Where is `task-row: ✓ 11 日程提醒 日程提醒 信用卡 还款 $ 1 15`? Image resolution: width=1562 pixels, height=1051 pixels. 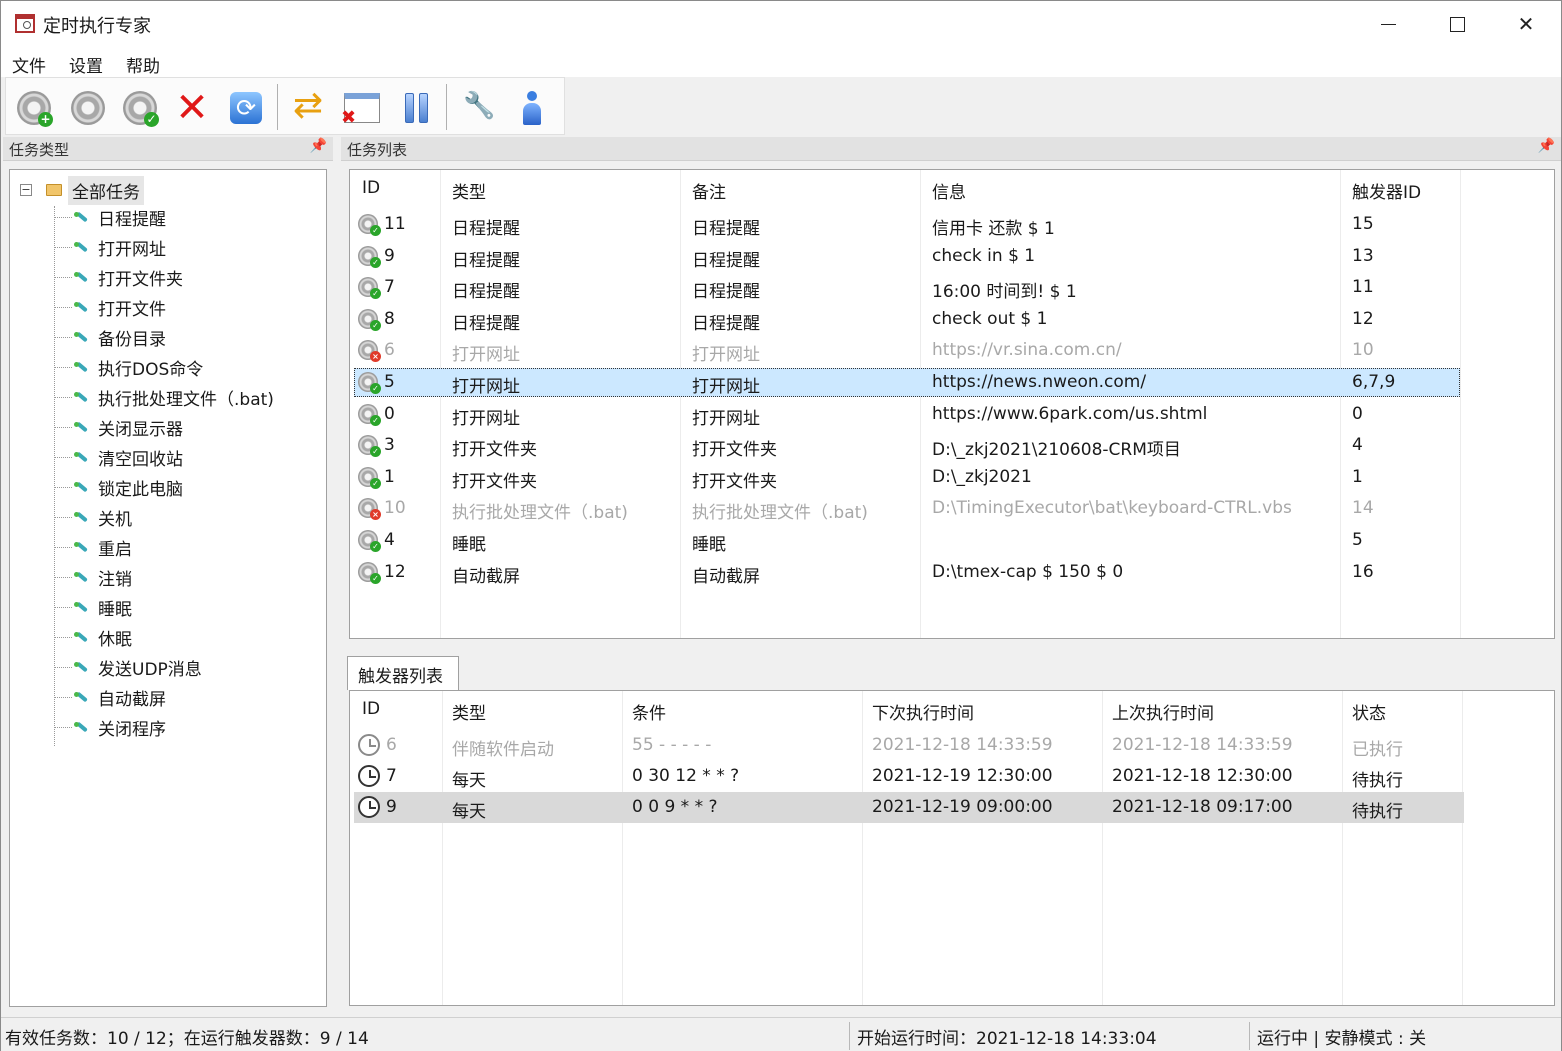 task-row: ✓ 11 日程提醒 日程提醒 信用卡 还款 $ 1 15 is located at coordinates (952, 224).